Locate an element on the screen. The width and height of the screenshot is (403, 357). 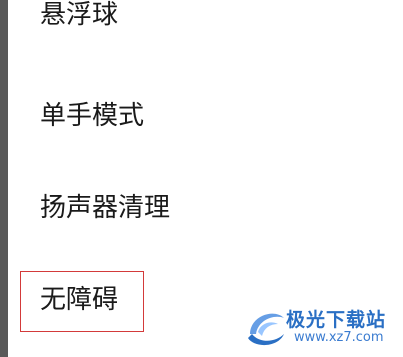
settings-item-float-ball: 悬浮球 is located at coordinates (205, 27).